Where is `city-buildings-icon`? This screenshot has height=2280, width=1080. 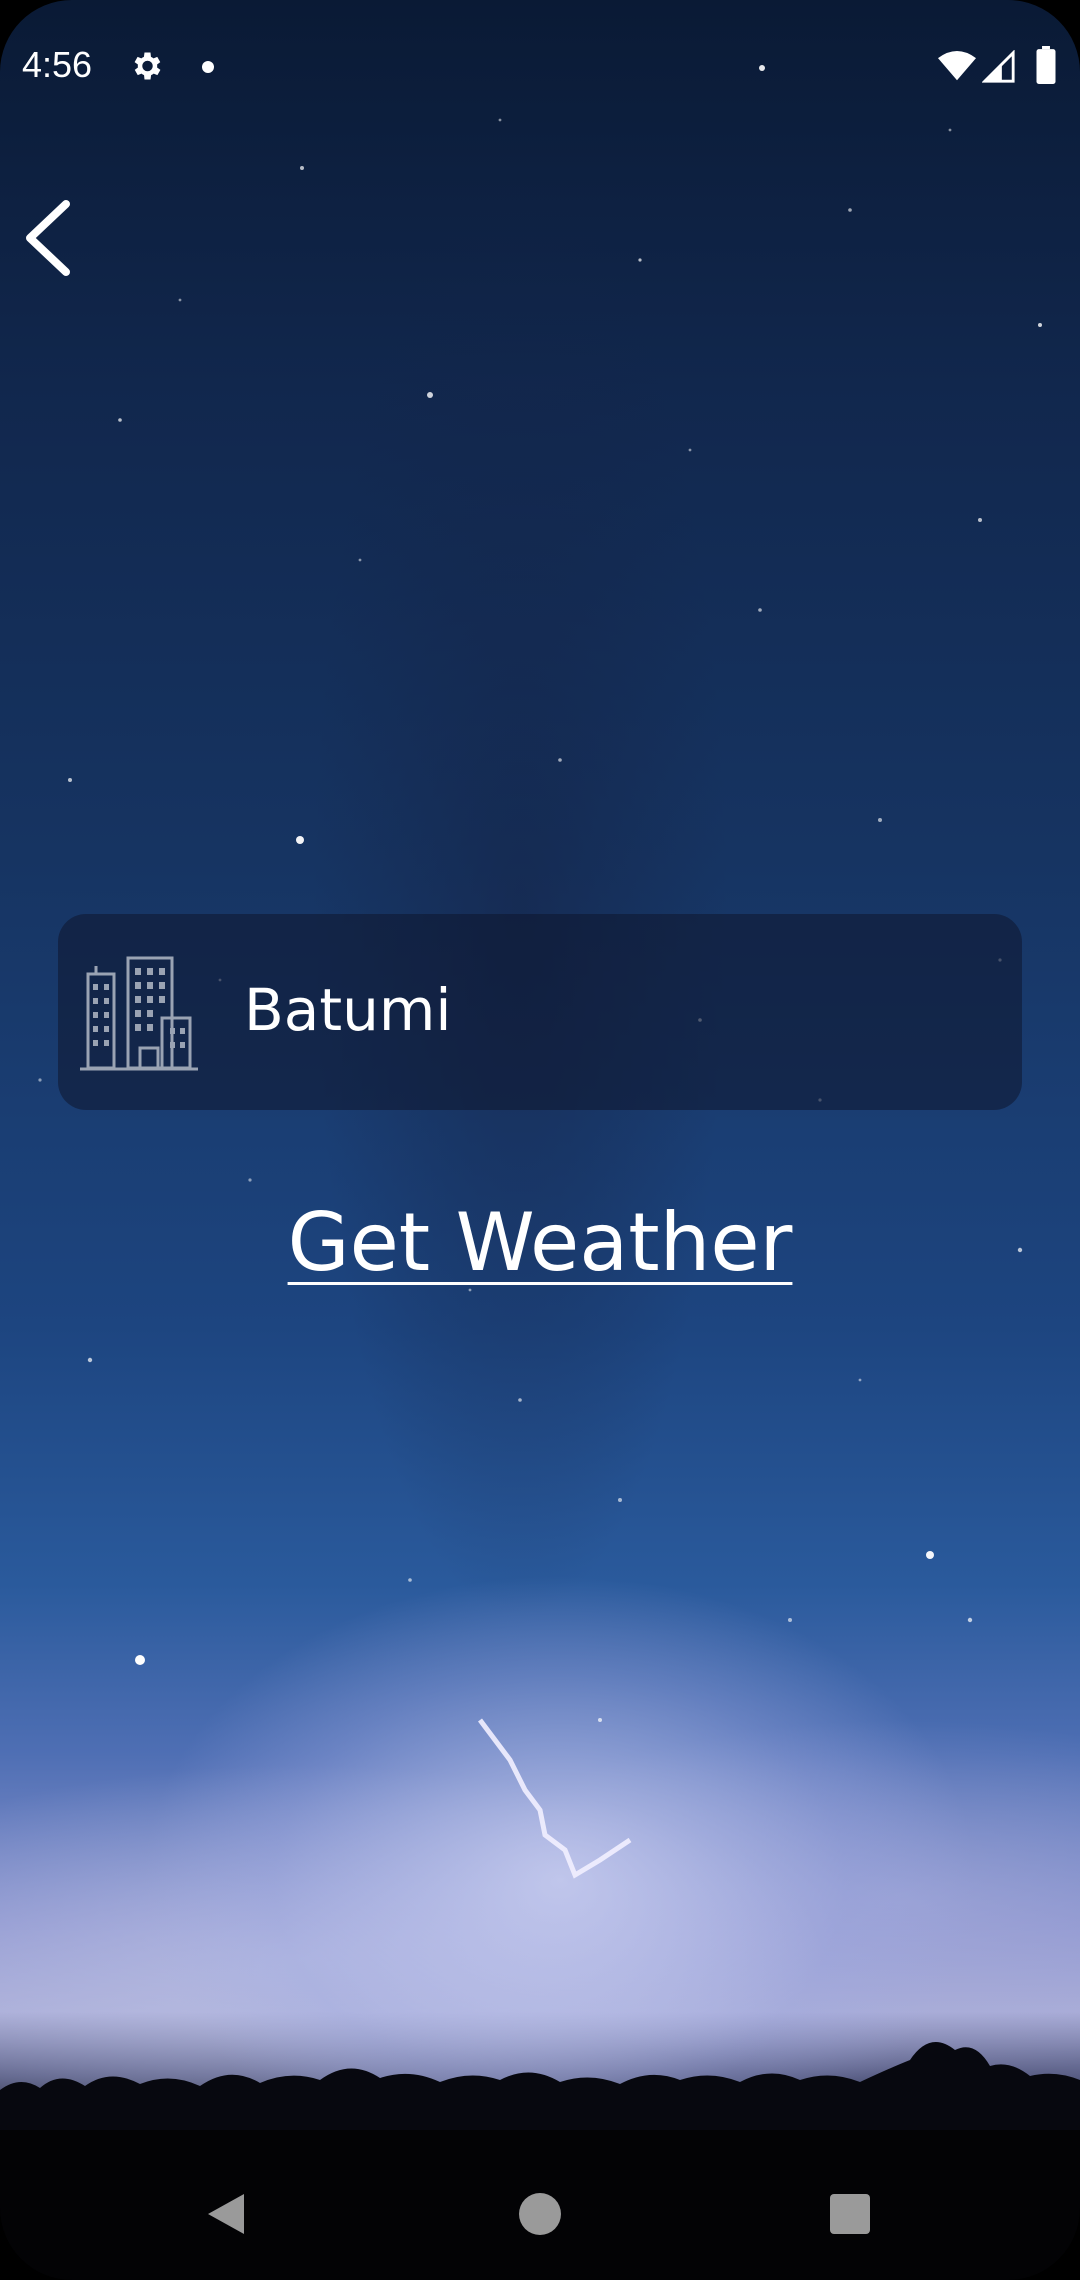 city-buildings-icon is located at coordinates (139, 1013).